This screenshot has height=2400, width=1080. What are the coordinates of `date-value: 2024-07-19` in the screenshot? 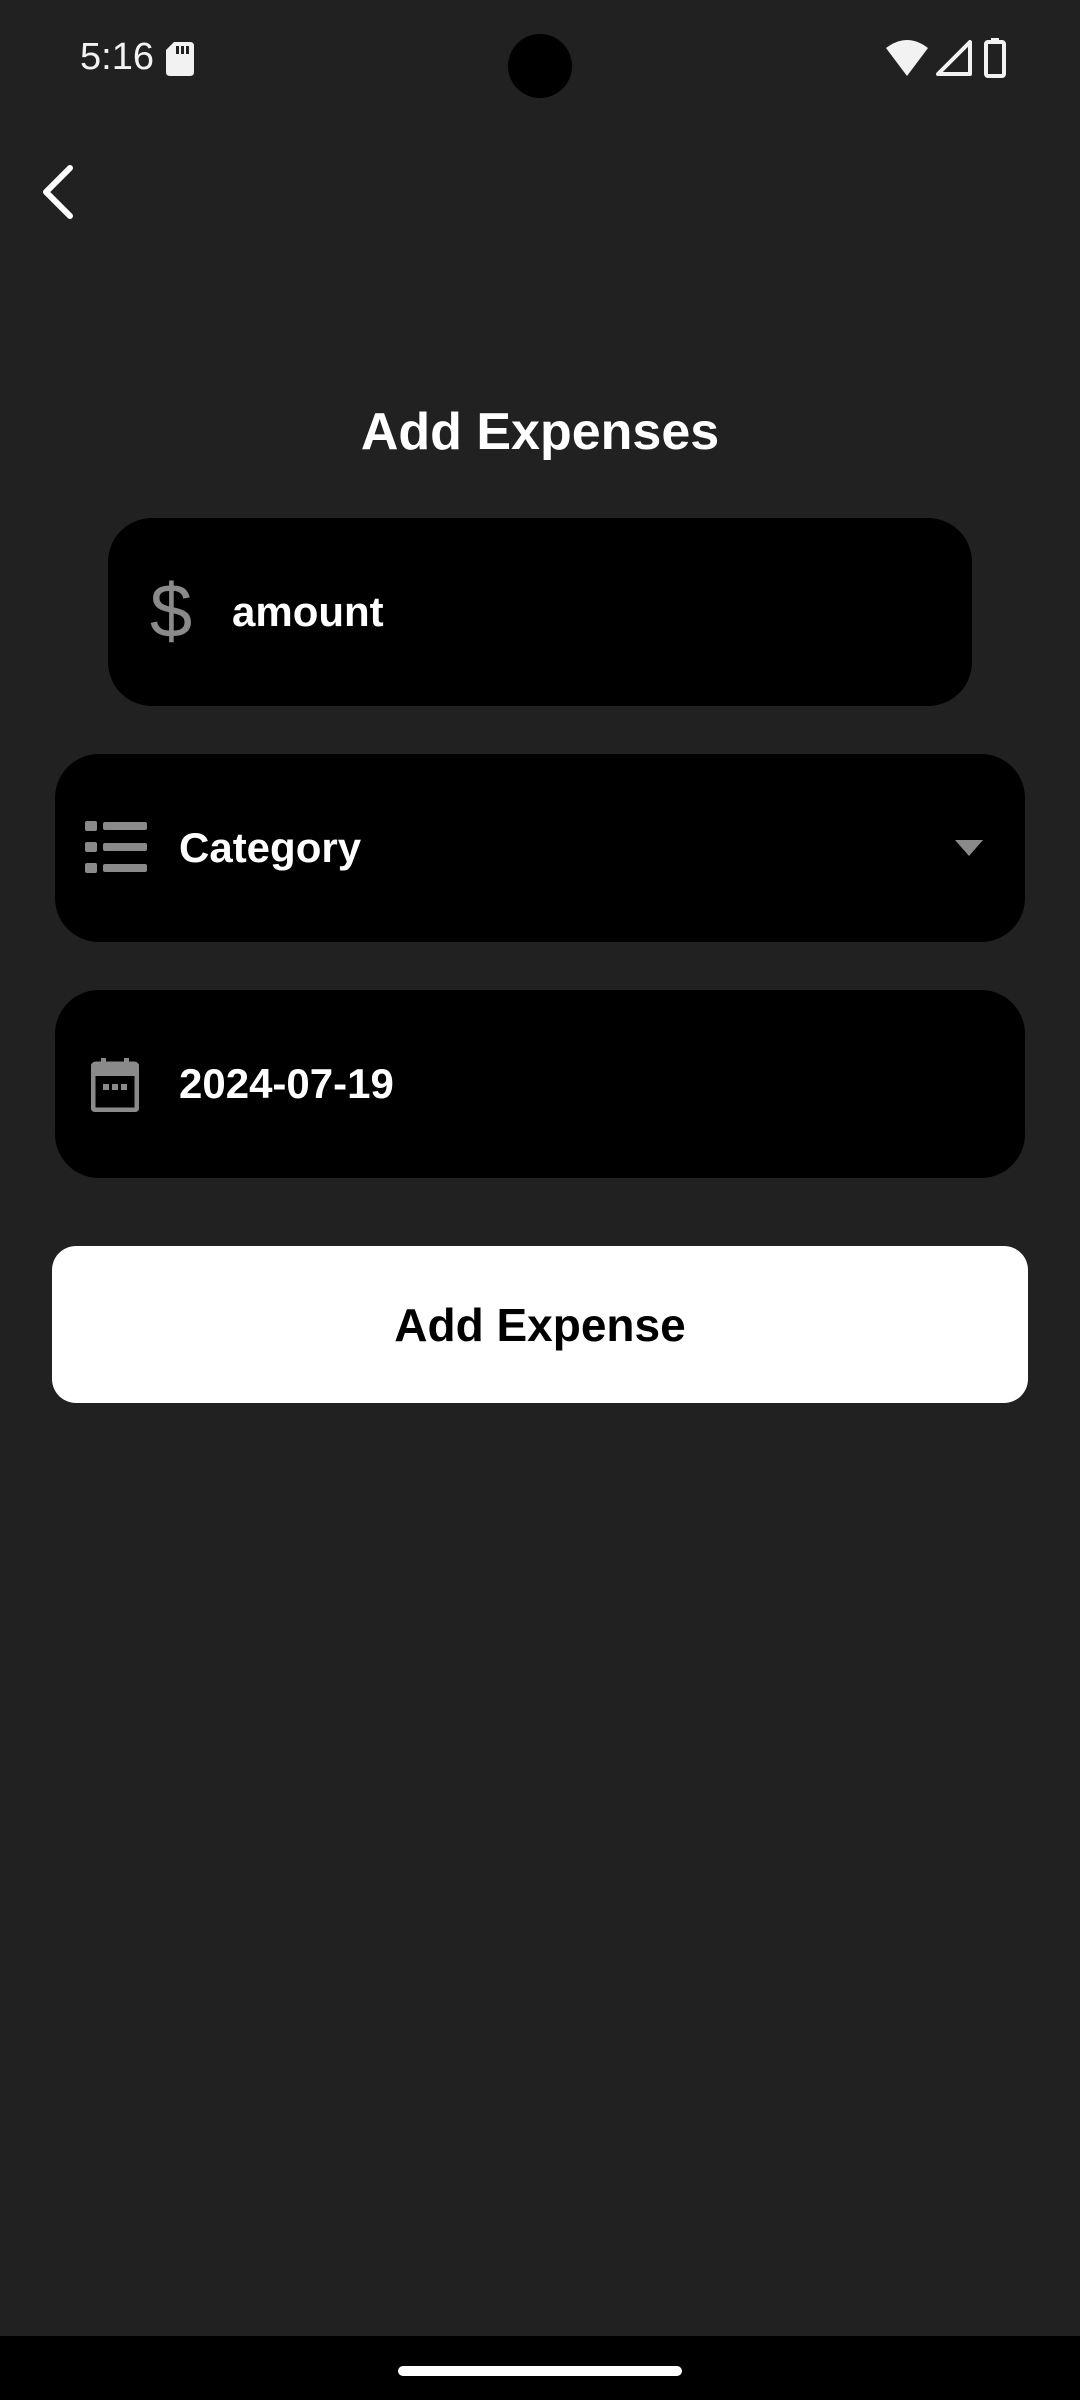 It's located at (286, 1083).